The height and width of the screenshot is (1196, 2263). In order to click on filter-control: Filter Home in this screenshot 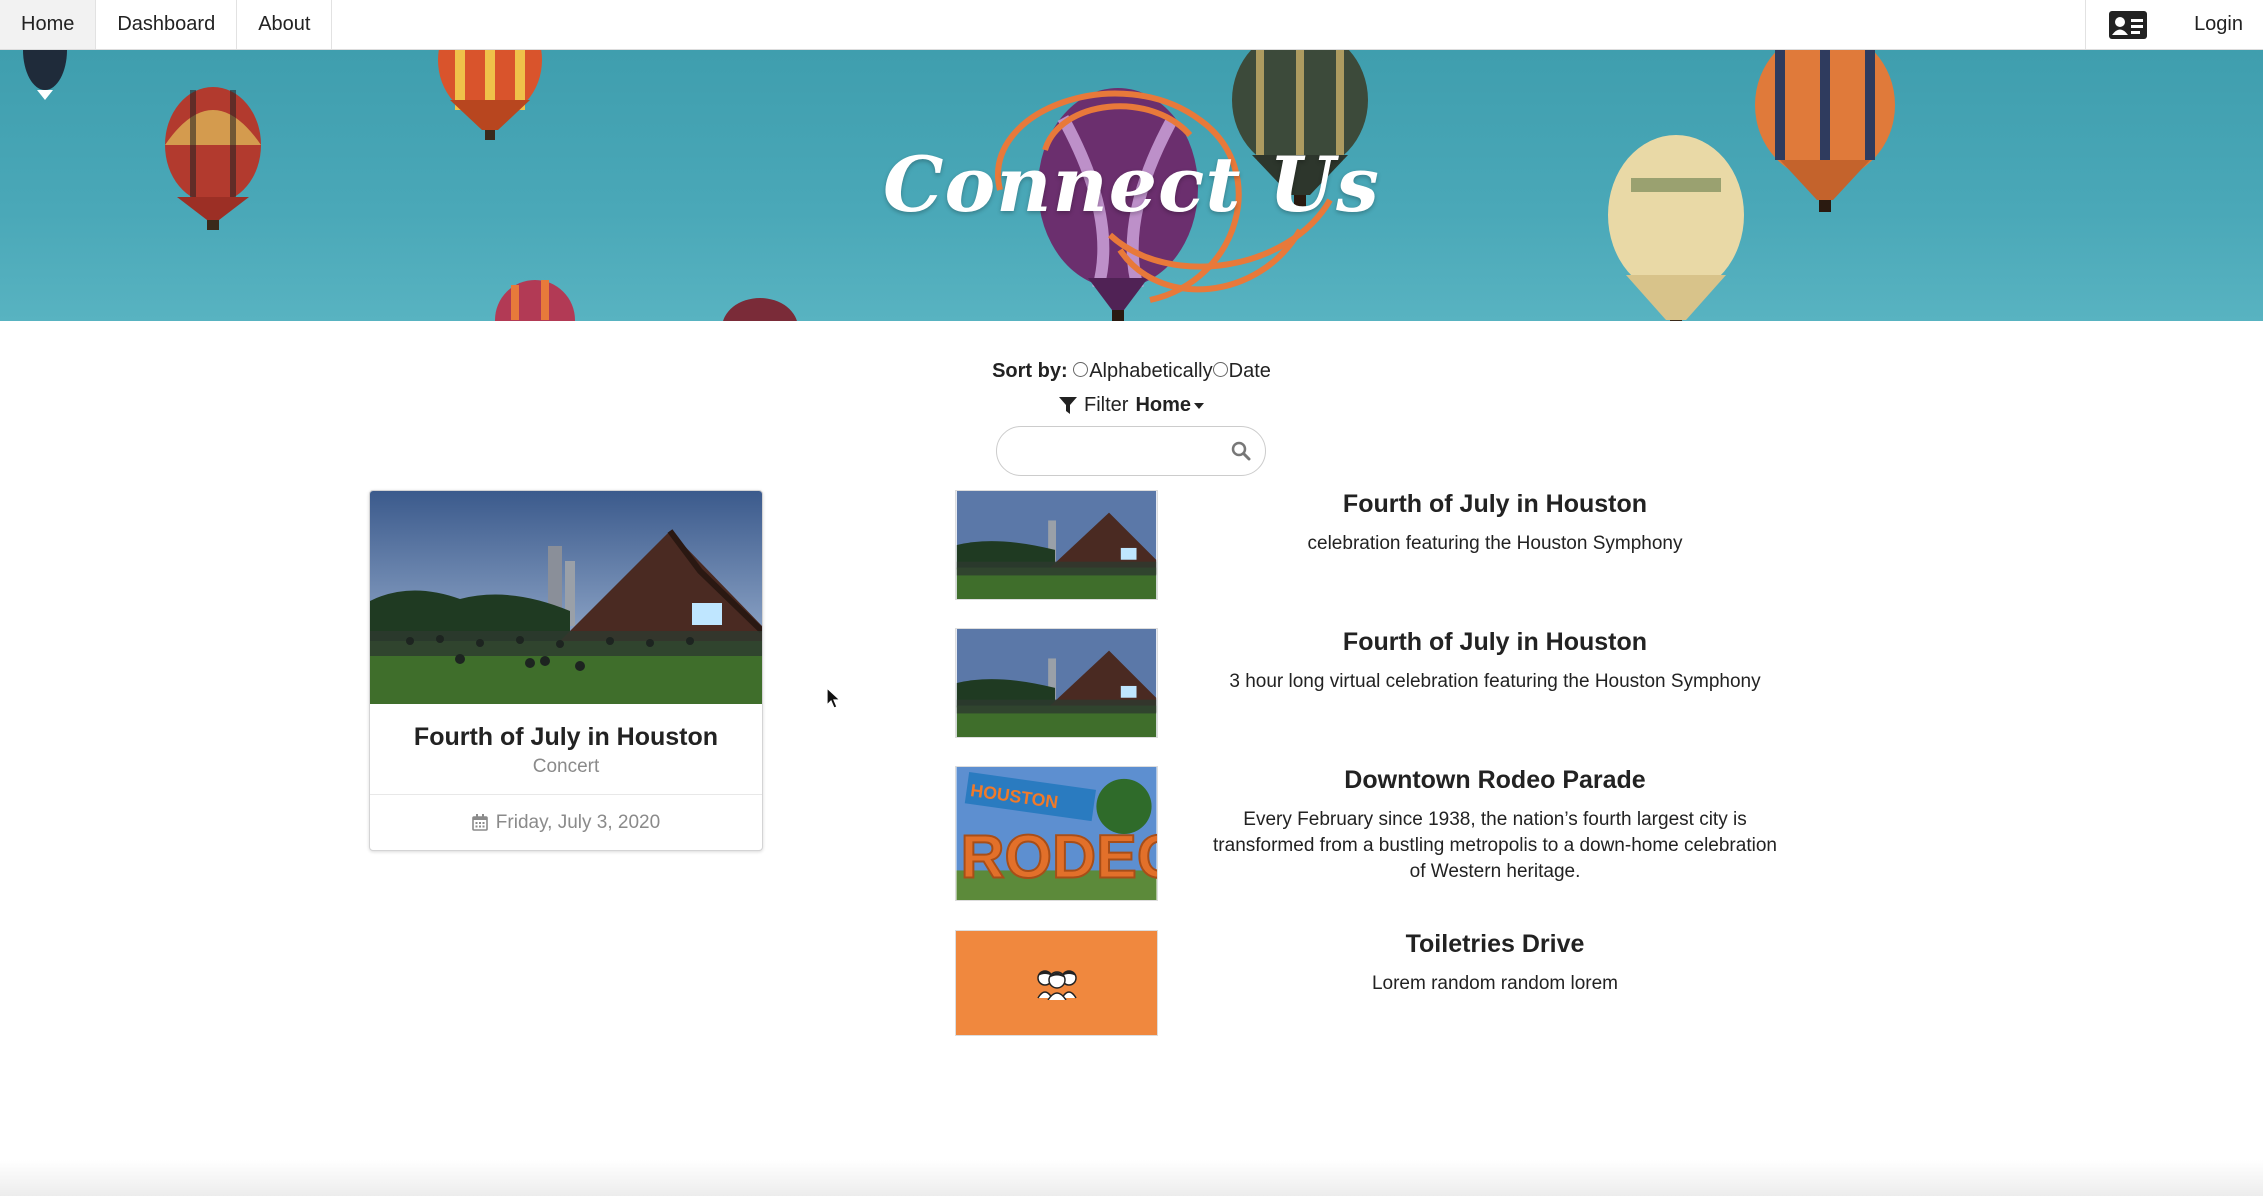, I will do `click(1131, 407)`.